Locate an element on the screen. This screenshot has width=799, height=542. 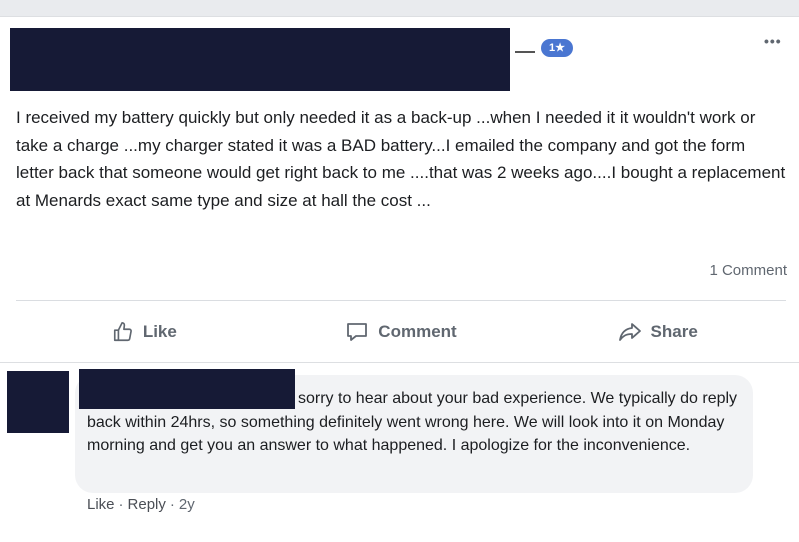
comment-count-link: 1 Comment is located at coordinates (748, 270).